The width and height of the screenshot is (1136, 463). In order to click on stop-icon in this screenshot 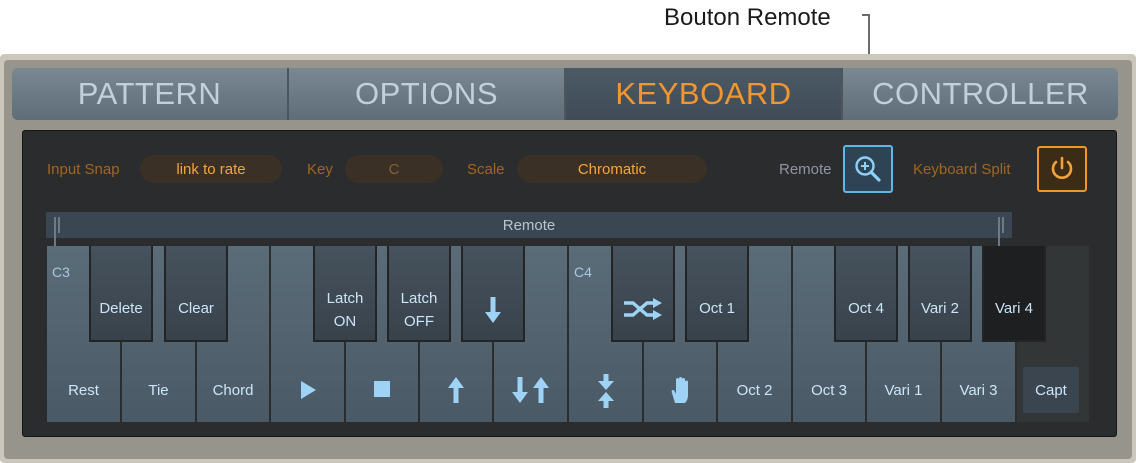, I will do `click(382, 389)`.